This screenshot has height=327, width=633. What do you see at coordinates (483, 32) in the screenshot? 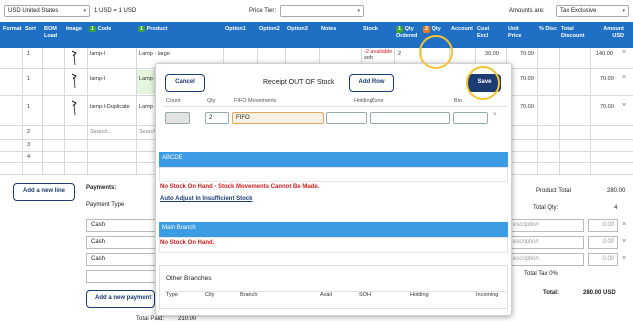
I see `col-cost: Cost Excl` at bounding box center [483, 32].